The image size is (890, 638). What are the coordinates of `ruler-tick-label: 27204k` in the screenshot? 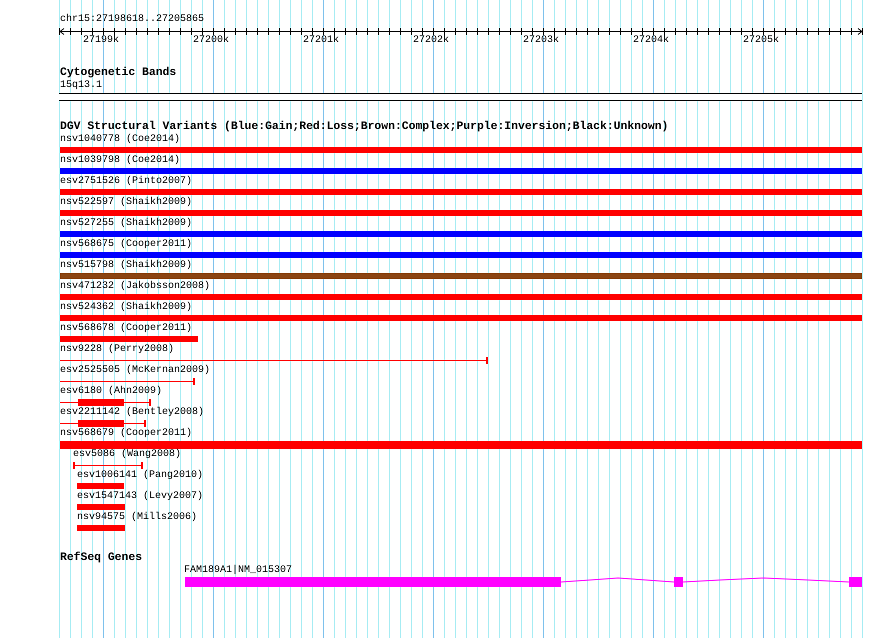 It's located at (651, 41).